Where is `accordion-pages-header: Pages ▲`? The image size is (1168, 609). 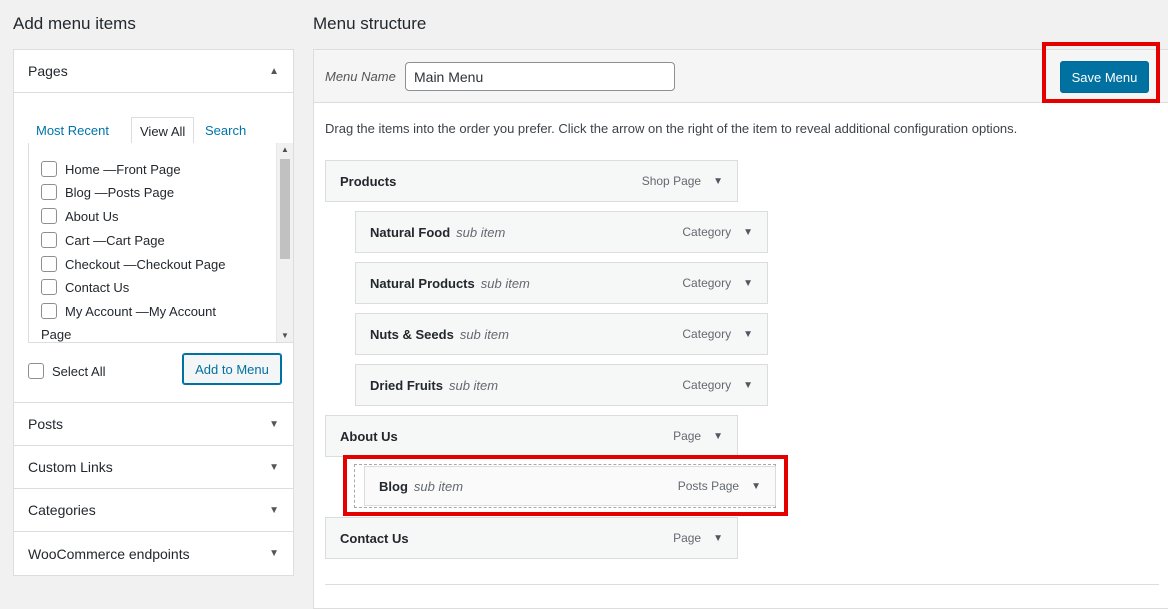 accordion-pages-header: Pages ▲ is located at coordinates (153, 71).